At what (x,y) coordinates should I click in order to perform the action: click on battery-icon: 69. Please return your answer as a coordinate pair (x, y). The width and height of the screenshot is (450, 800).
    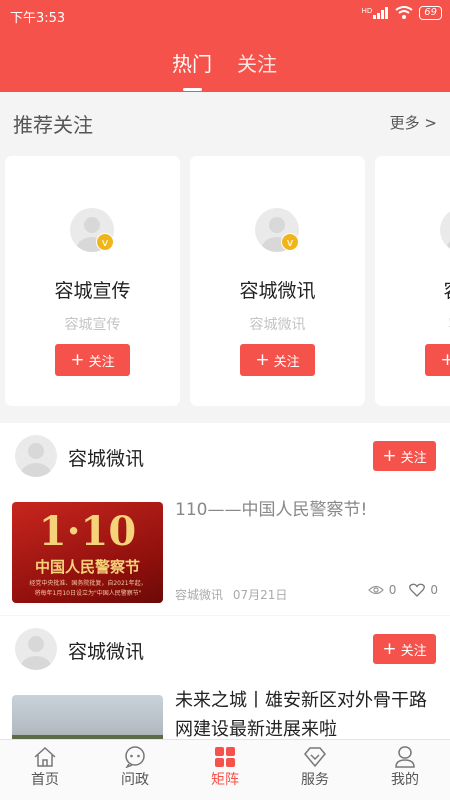
    Looking at the image, I should click on (430, 13).